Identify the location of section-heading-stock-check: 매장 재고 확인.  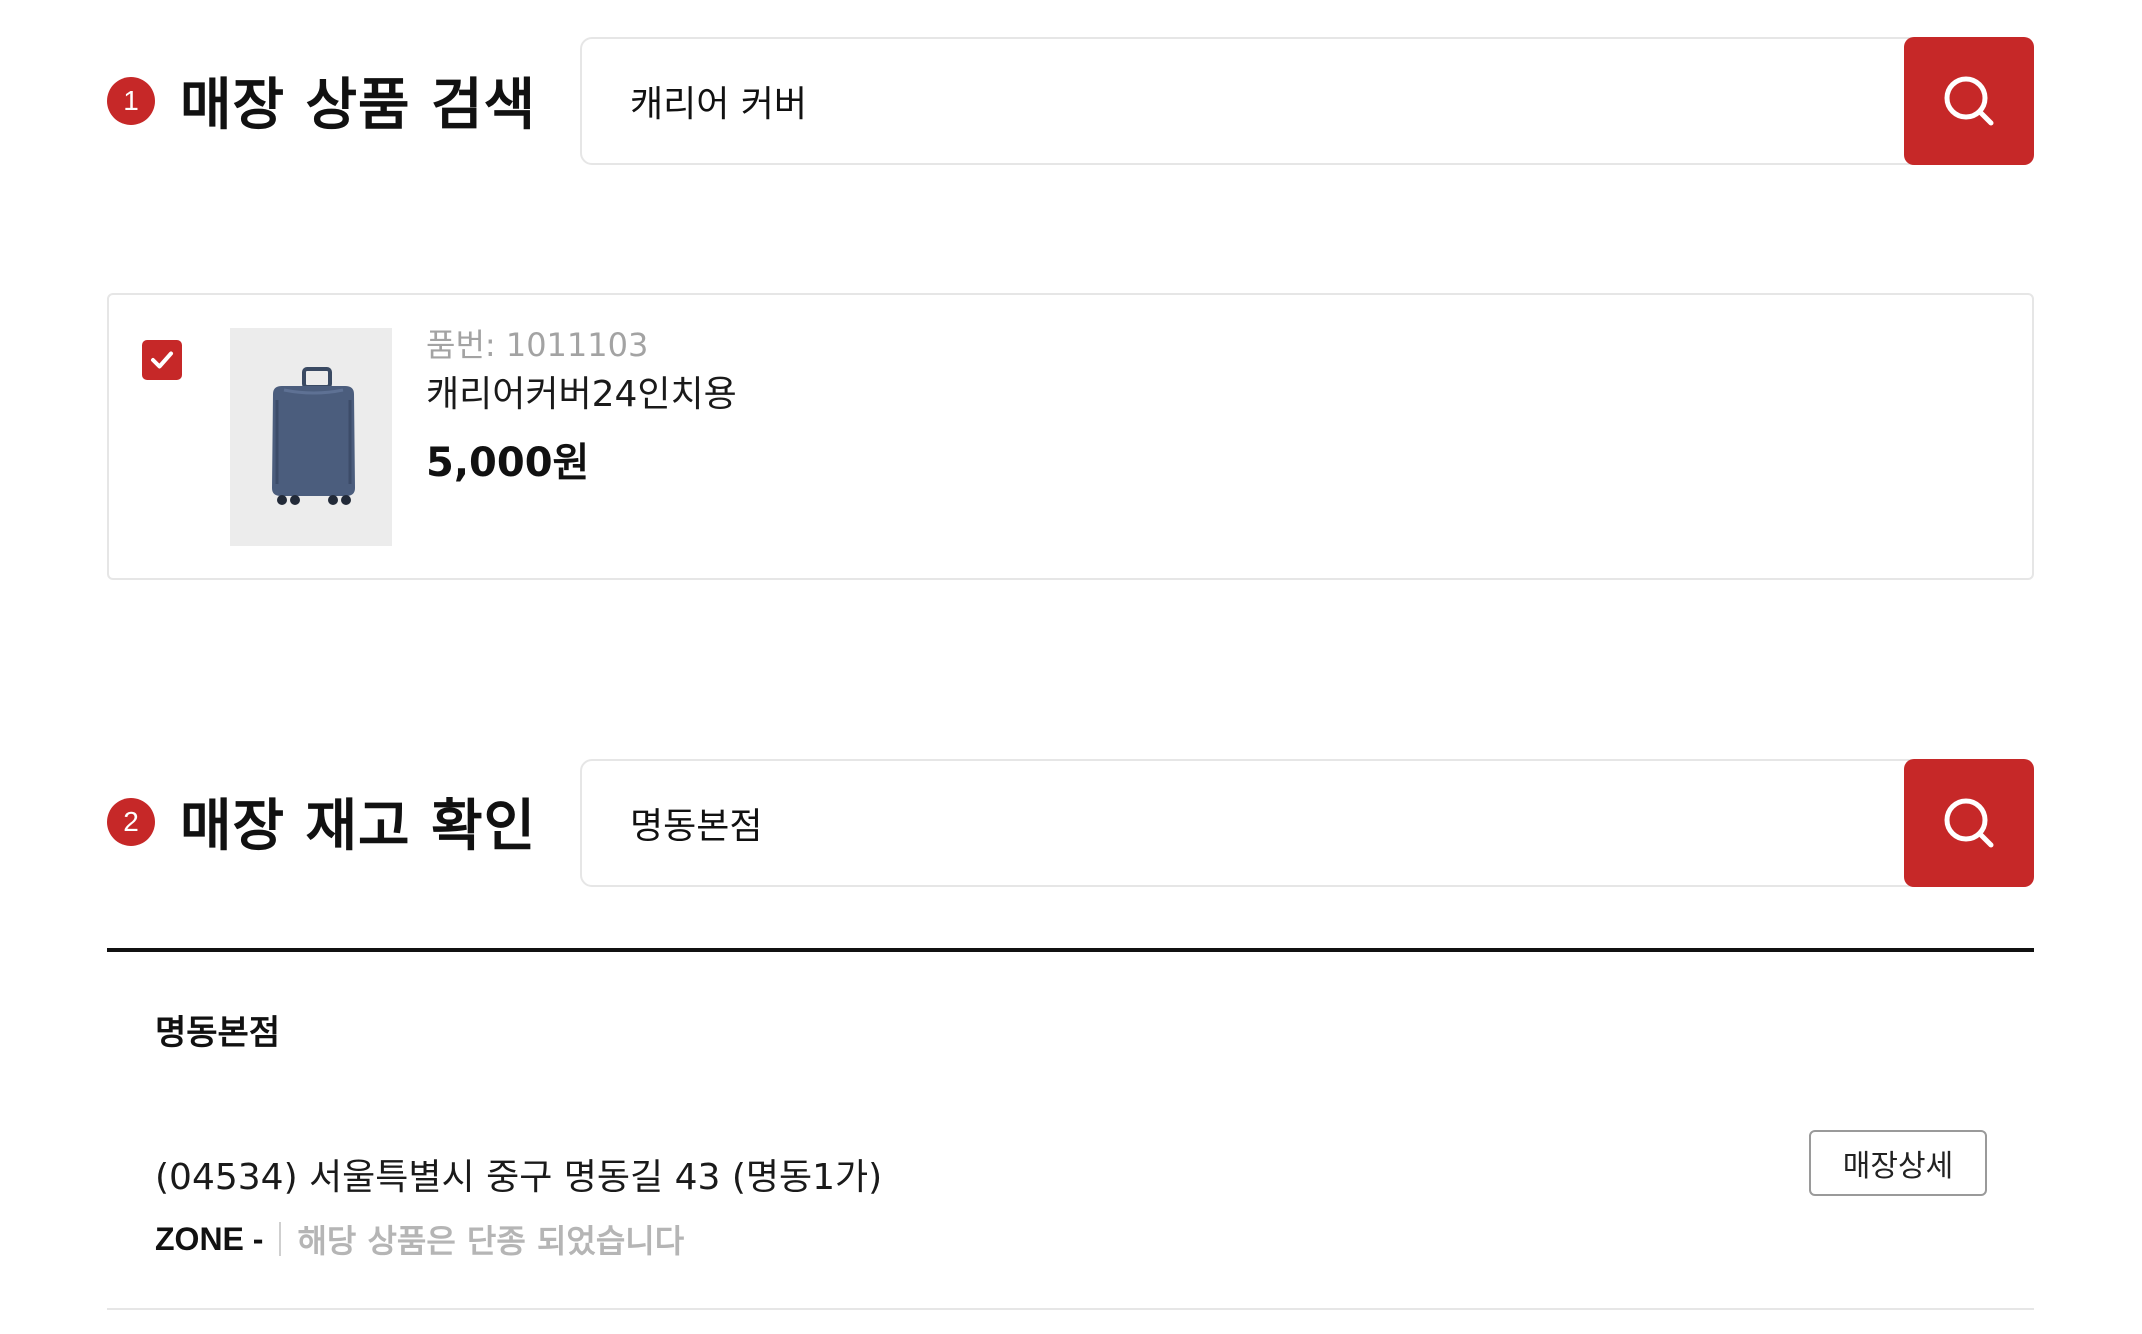
(358, 826).